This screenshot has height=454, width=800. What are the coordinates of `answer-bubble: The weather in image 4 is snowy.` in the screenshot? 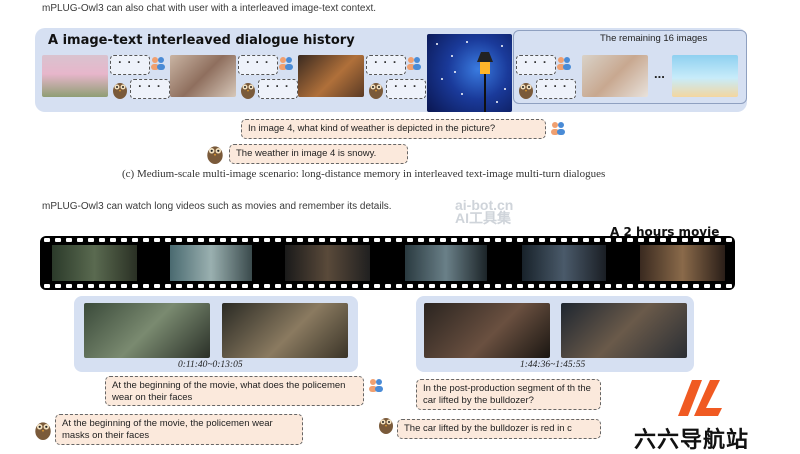 It's located at (318, 154).